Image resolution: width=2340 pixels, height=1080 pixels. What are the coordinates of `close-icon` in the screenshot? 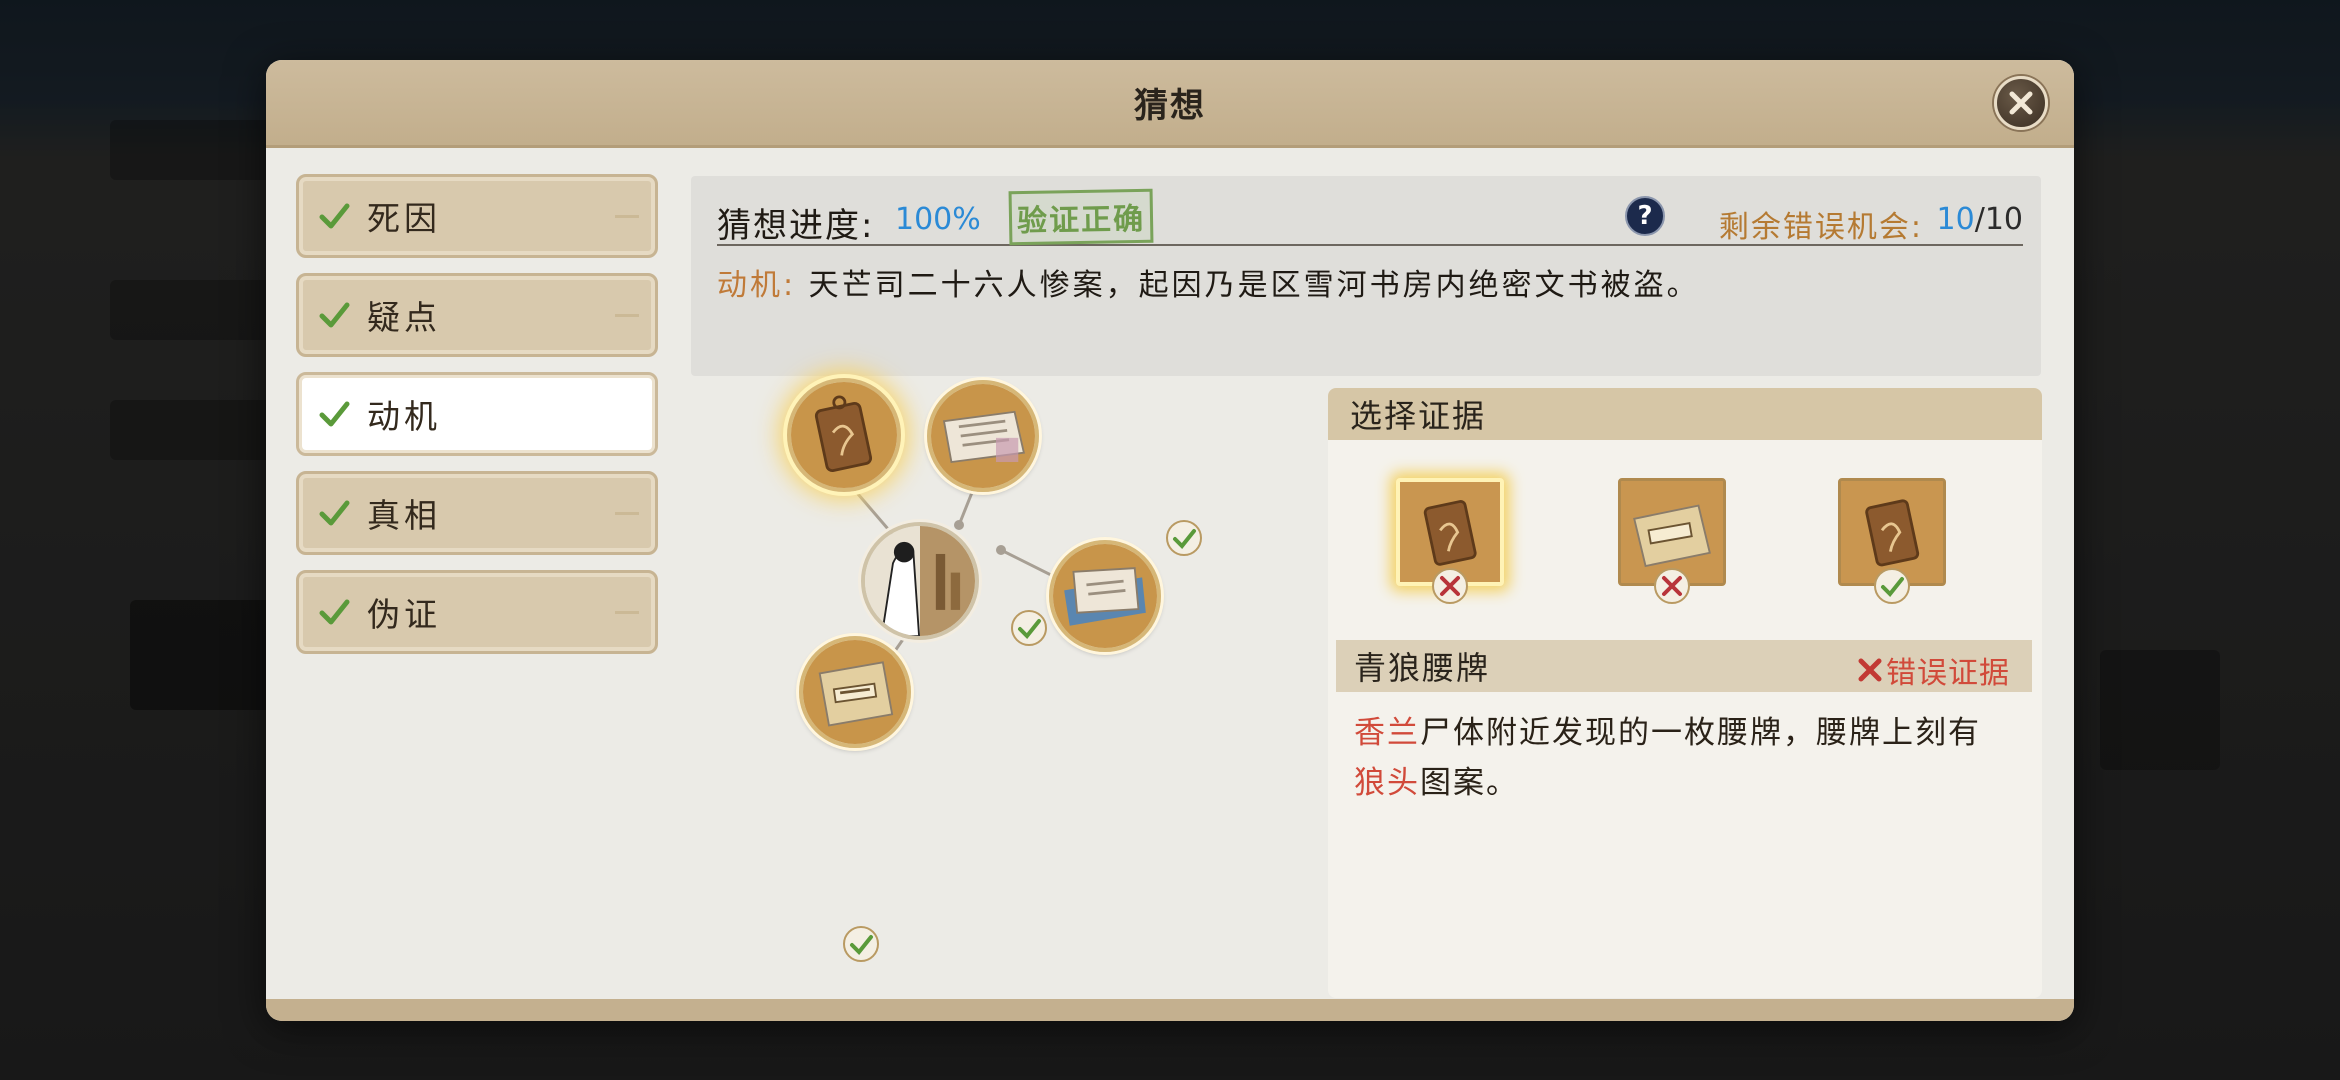 It's located at (2021, 103).